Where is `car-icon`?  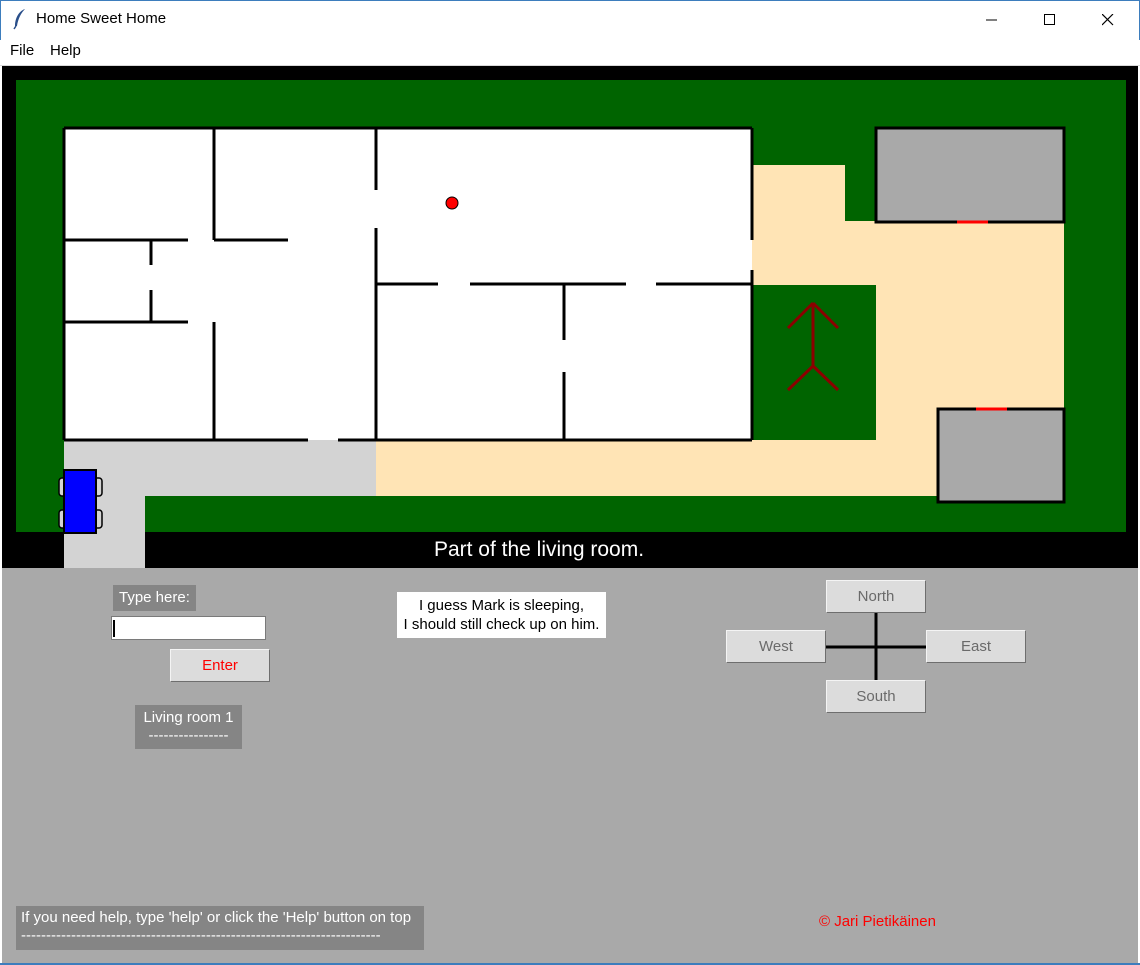
car-icon is located at coordinates (80, 501).